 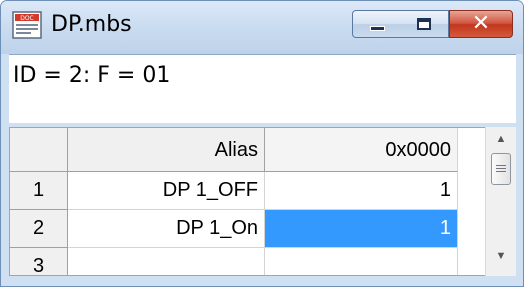 I want to click on info-text: ID = 2: F = 01, so click(x=92, y=75).